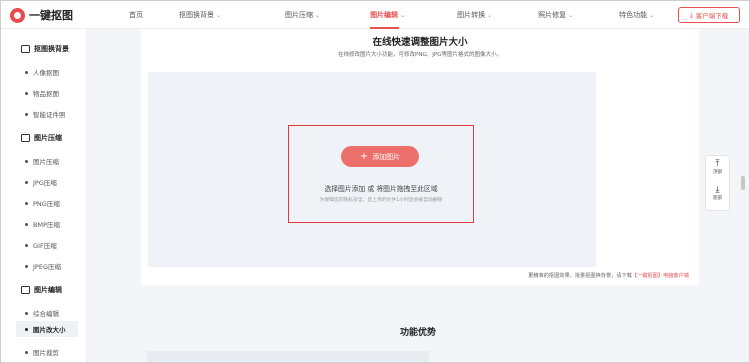  I want to click on download-promo: 更精准的抠图效果、批量抠图换背景，请下载【一键抠图】电脑客户端, so click(608, 275).